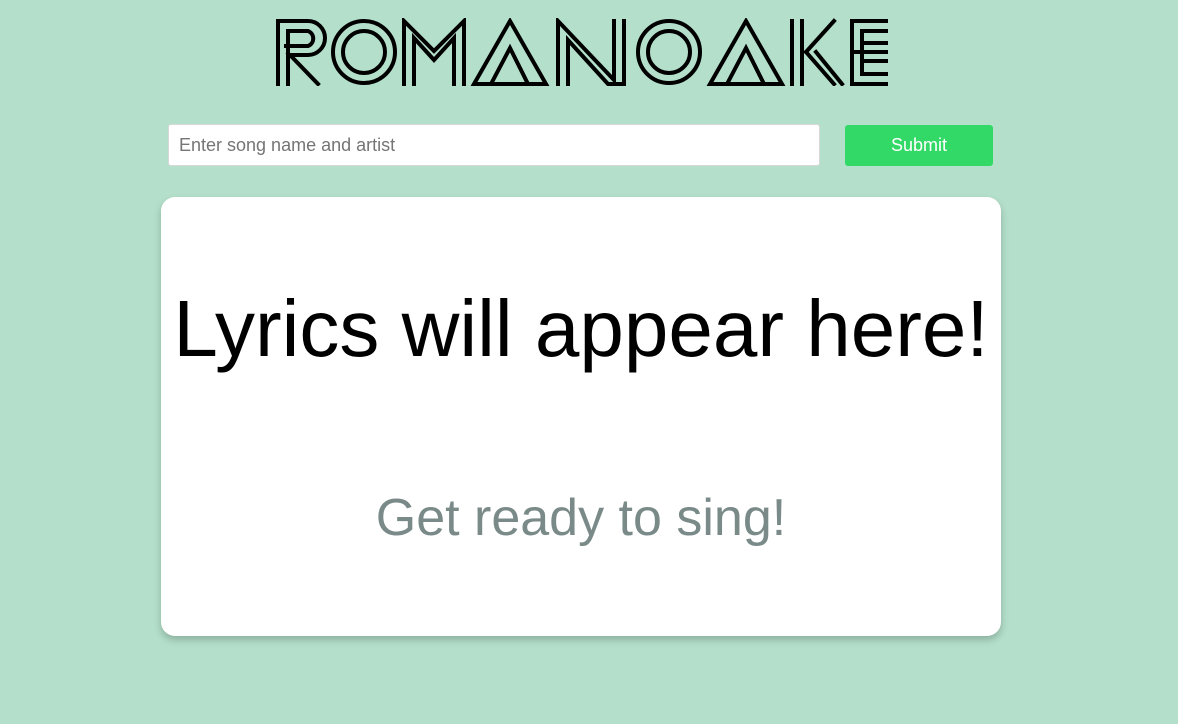 The width and height of the screenshot is (1178, 724). What do you see at coordinates (494, 145) in the screenshot?
I see `song-search-input` at bounding box center [494, 145].